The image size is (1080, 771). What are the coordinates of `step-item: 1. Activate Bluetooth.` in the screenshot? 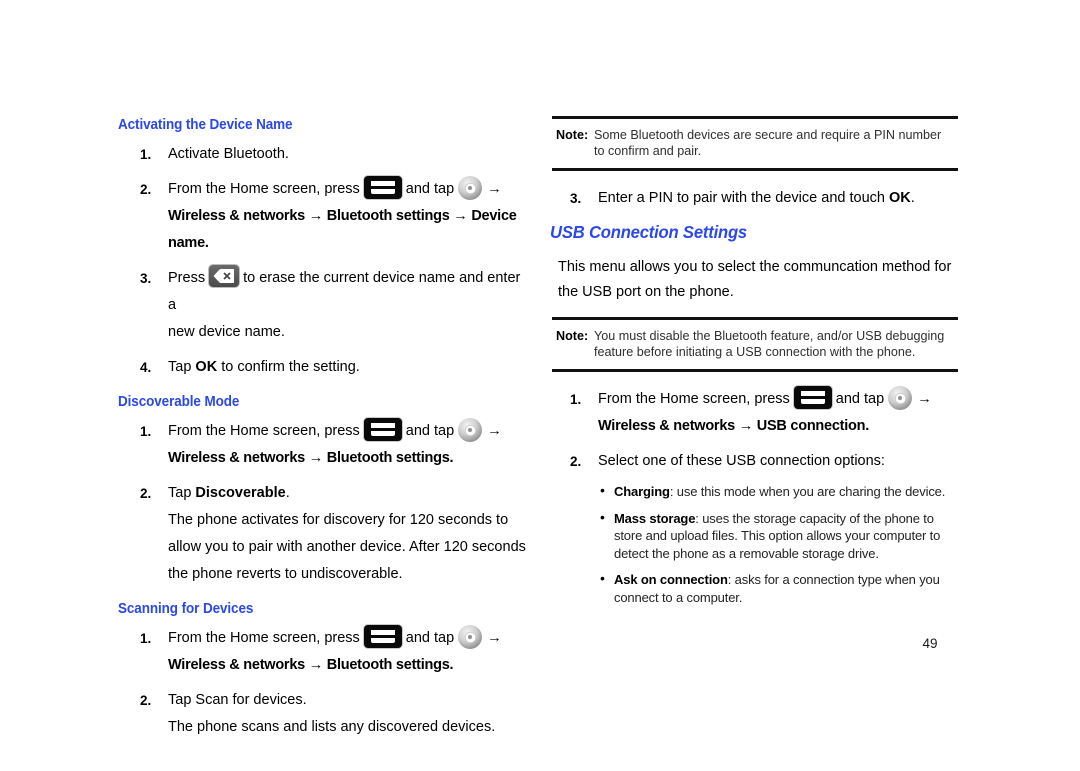 It's located at (323, 154).